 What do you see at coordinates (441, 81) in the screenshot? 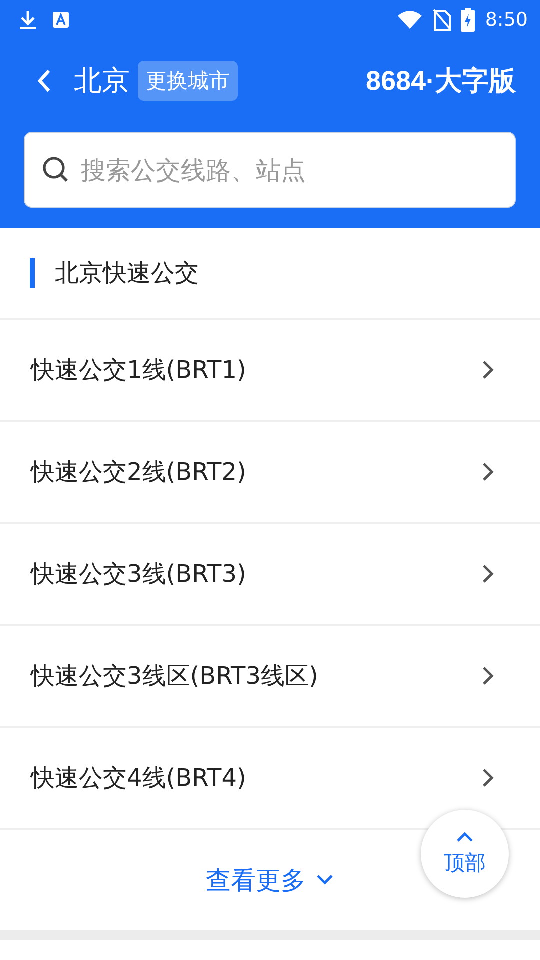
I see `app-logo: 8684·大字版` at bounding box center [441, 81].